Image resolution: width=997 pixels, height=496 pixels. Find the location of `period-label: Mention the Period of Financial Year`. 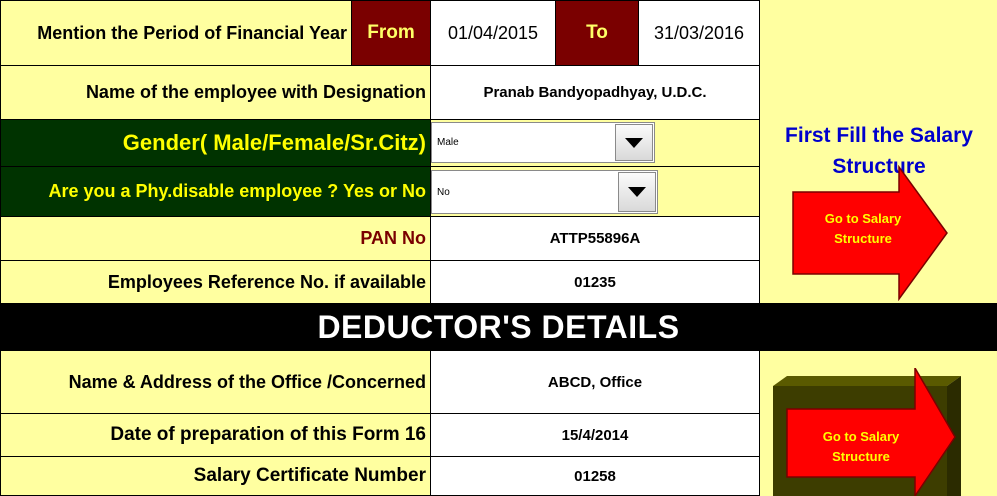

period-label: Mention the Period of Financial Year is located at coordinates (176, 33).